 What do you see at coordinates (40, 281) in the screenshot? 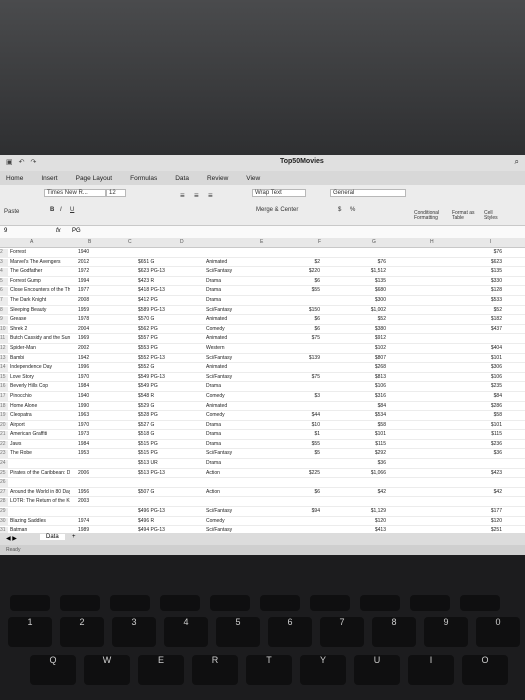
I see `cell: Forrest Gump` at bounding box center [40, 281].